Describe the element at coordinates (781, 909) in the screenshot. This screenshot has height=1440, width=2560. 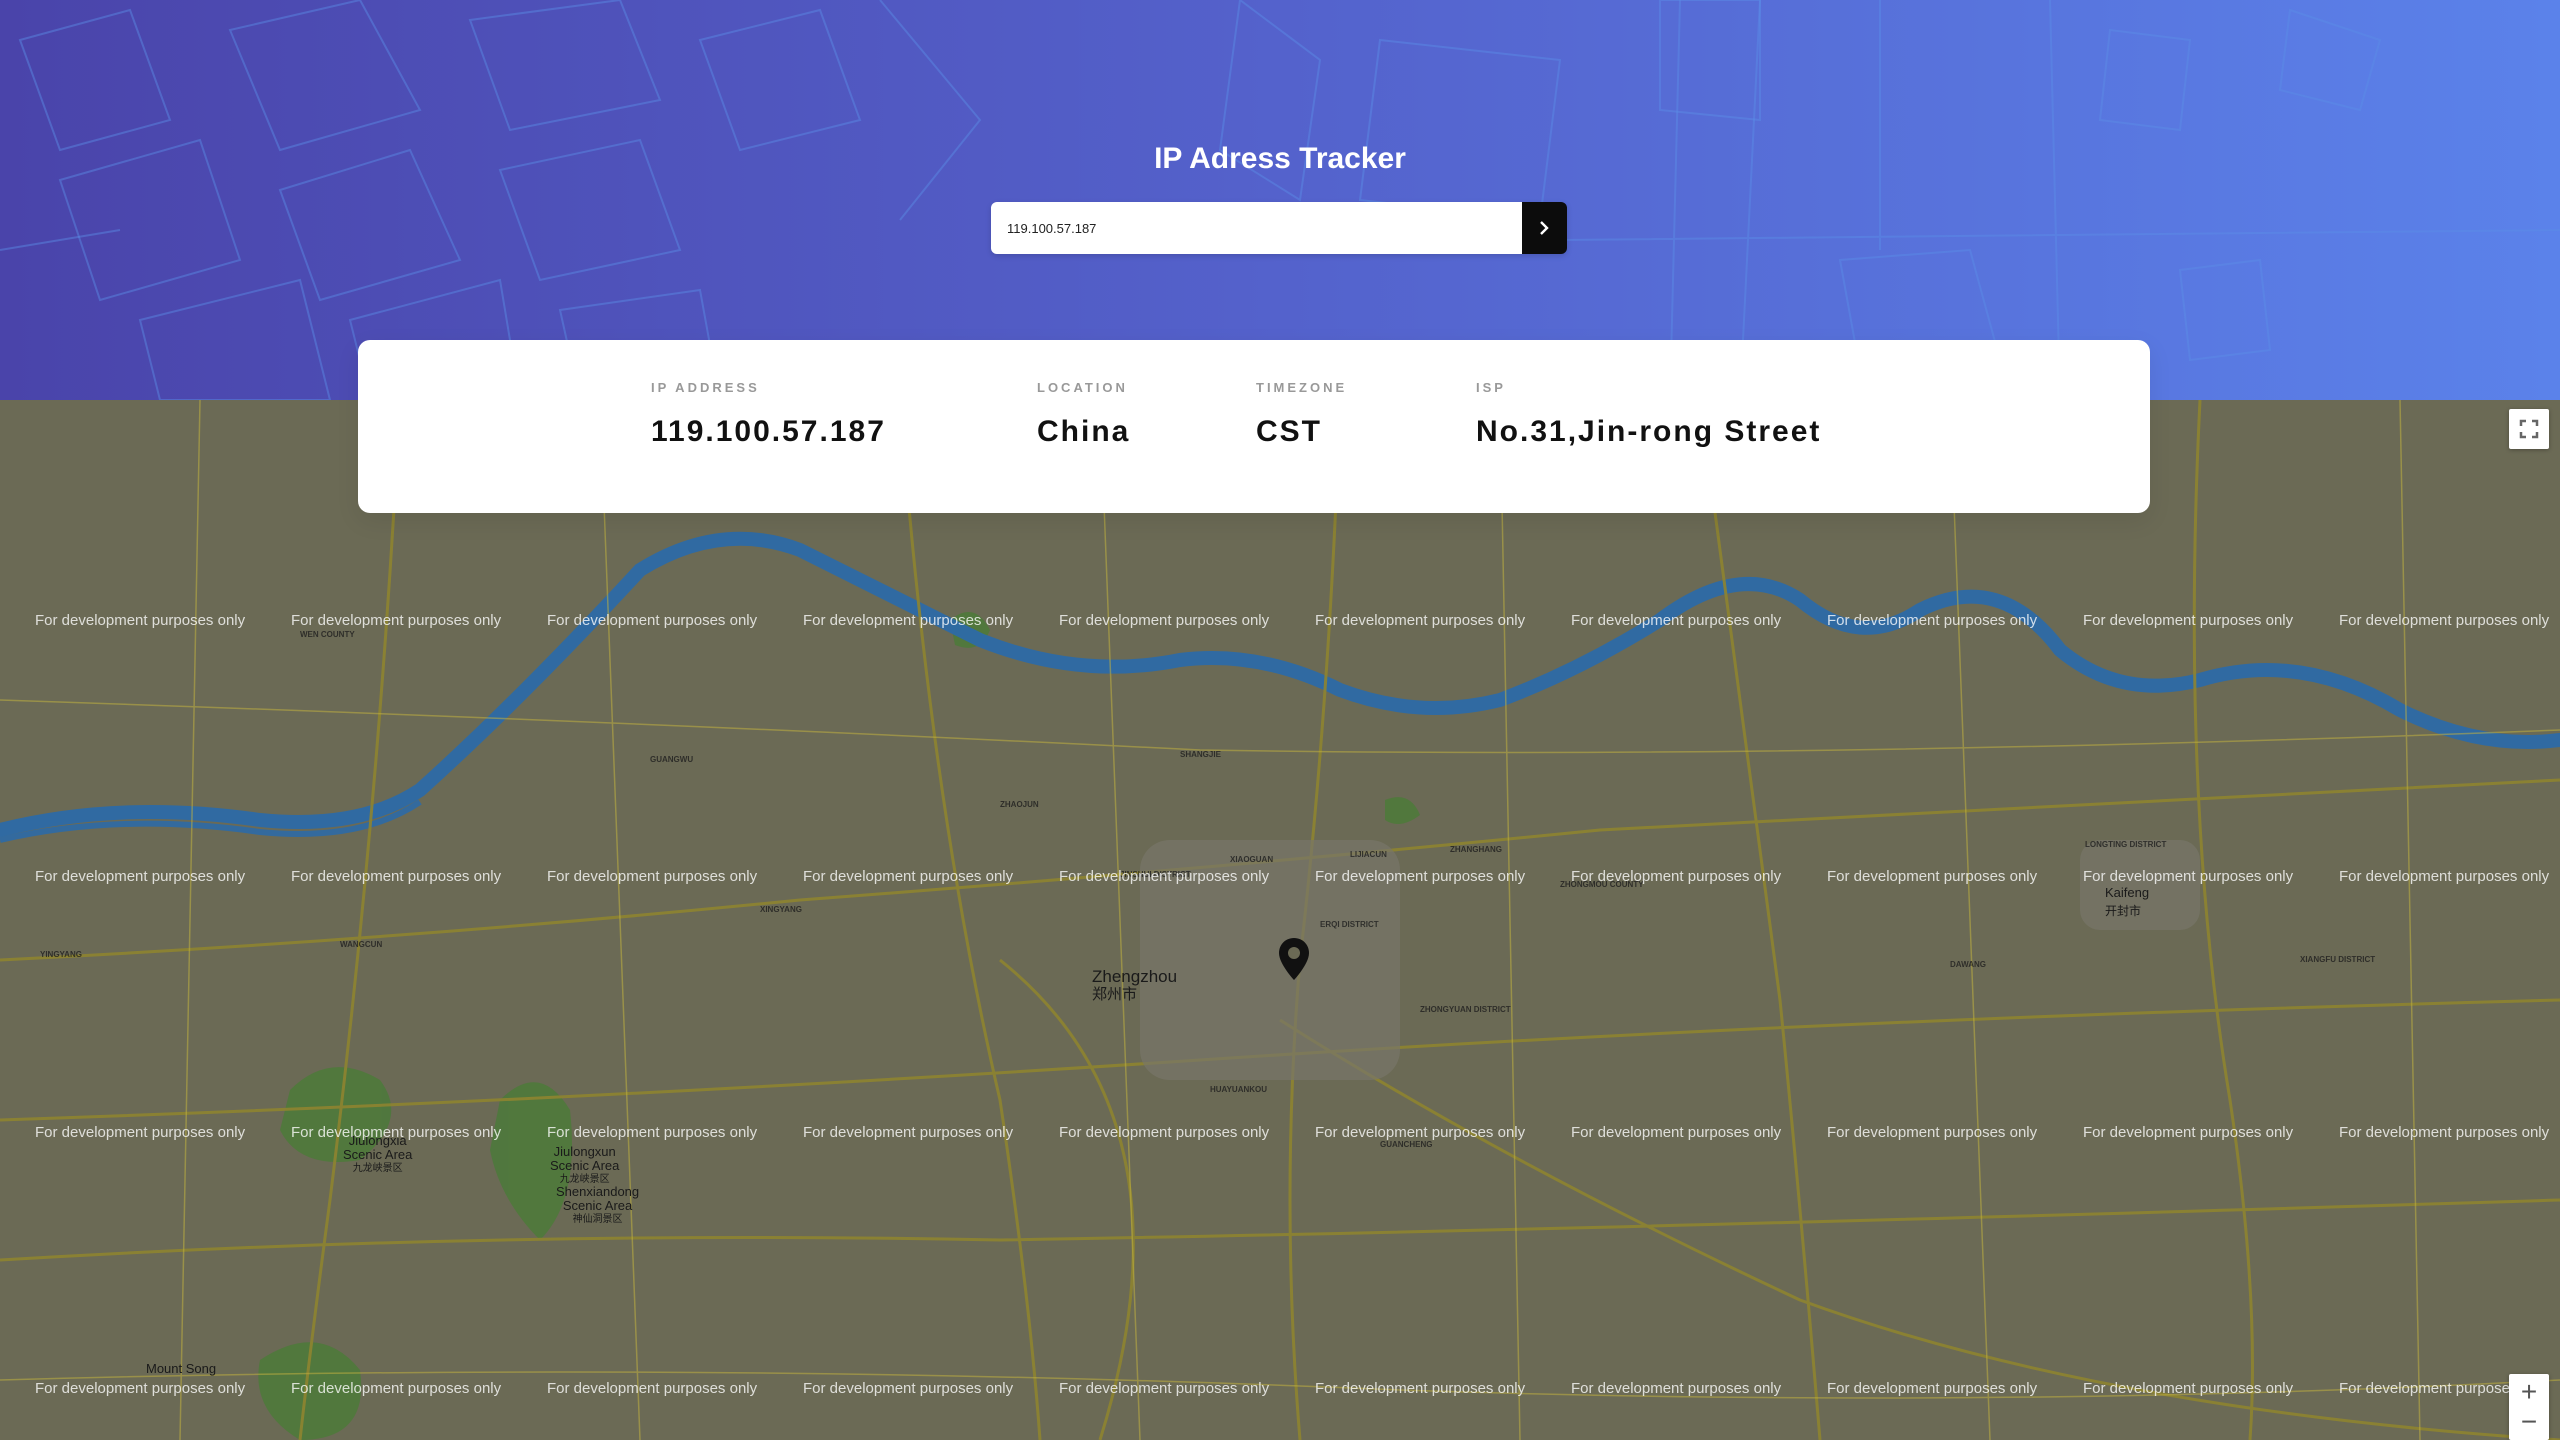
I see `place-label: XINGYANG` at that location.